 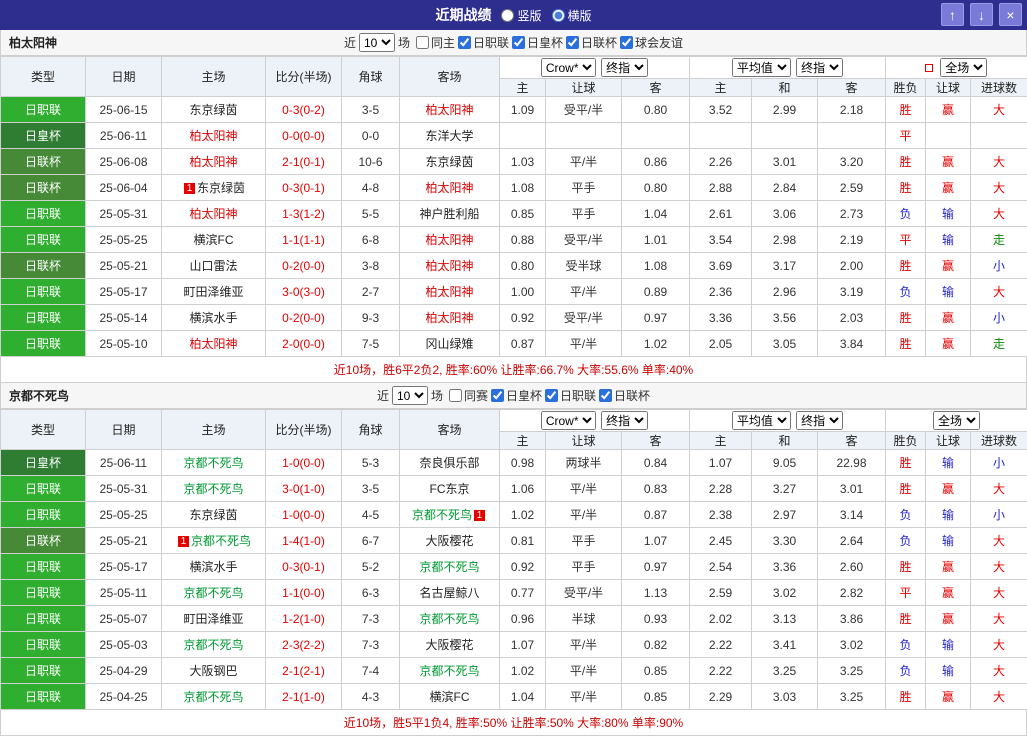 I want to click on result-cell: 大, so click(x=999, y=567).